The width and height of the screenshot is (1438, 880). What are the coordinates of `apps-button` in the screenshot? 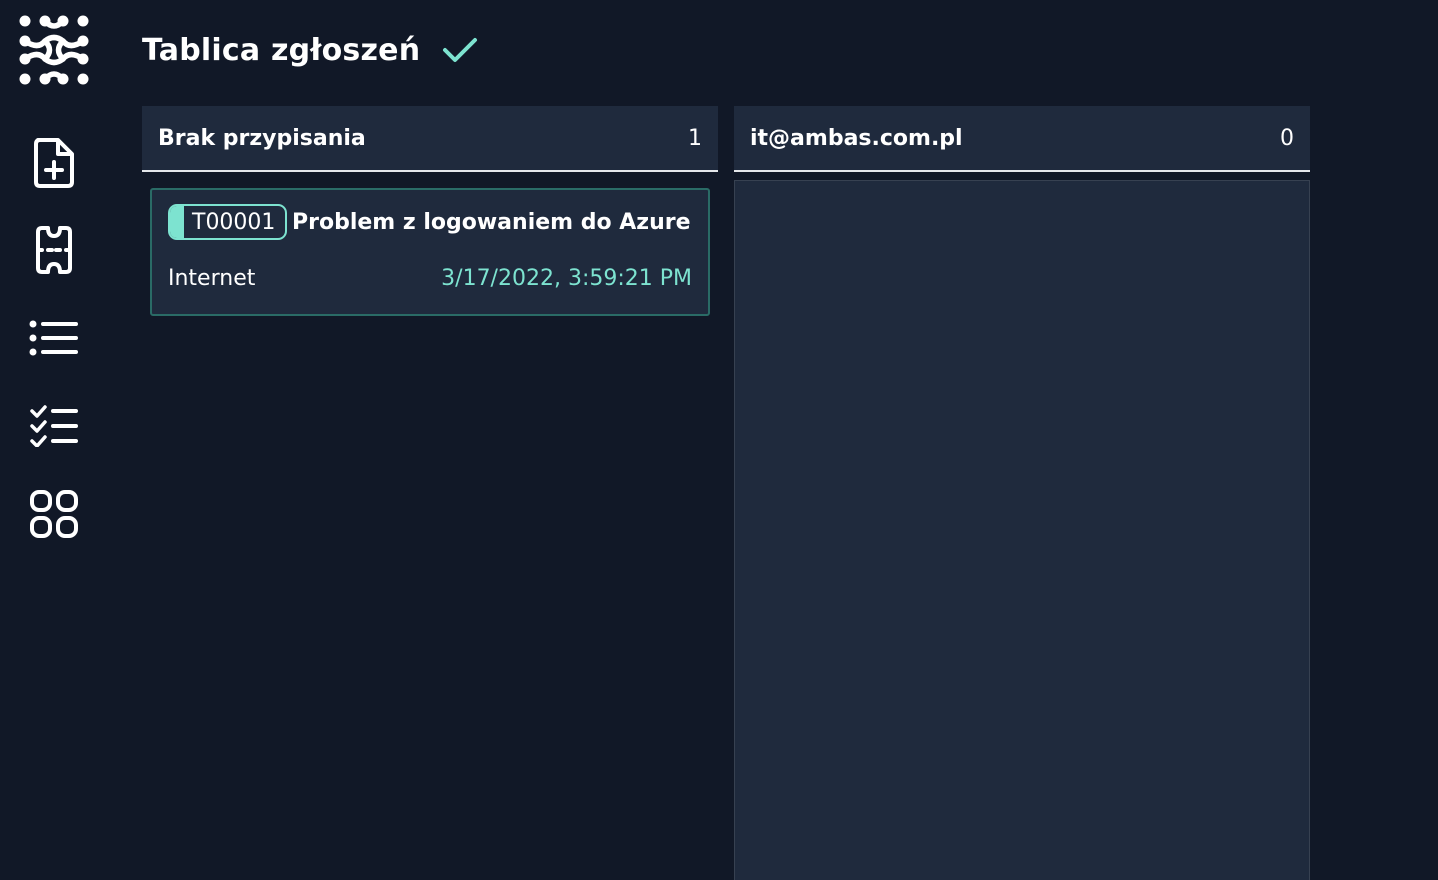 It's located at (54, 514).